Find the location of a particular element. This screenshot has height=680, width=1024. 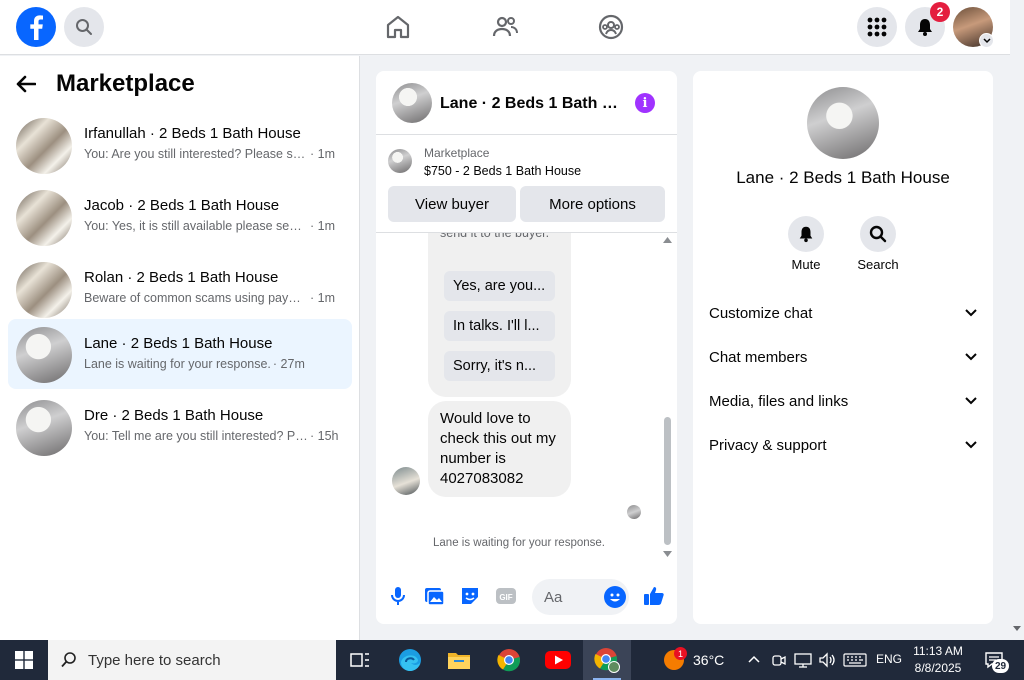

weather-badge: 1 is located at coordinates (680, 653).